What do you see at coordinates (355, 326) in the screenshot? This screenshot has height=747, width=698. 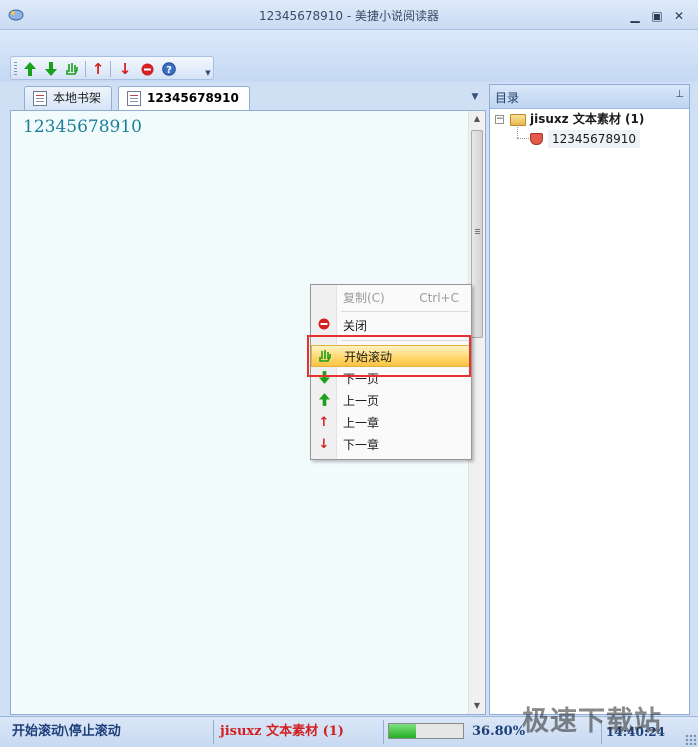 I see `menu-item-label: 关闭` at bounding box center [355, 326].